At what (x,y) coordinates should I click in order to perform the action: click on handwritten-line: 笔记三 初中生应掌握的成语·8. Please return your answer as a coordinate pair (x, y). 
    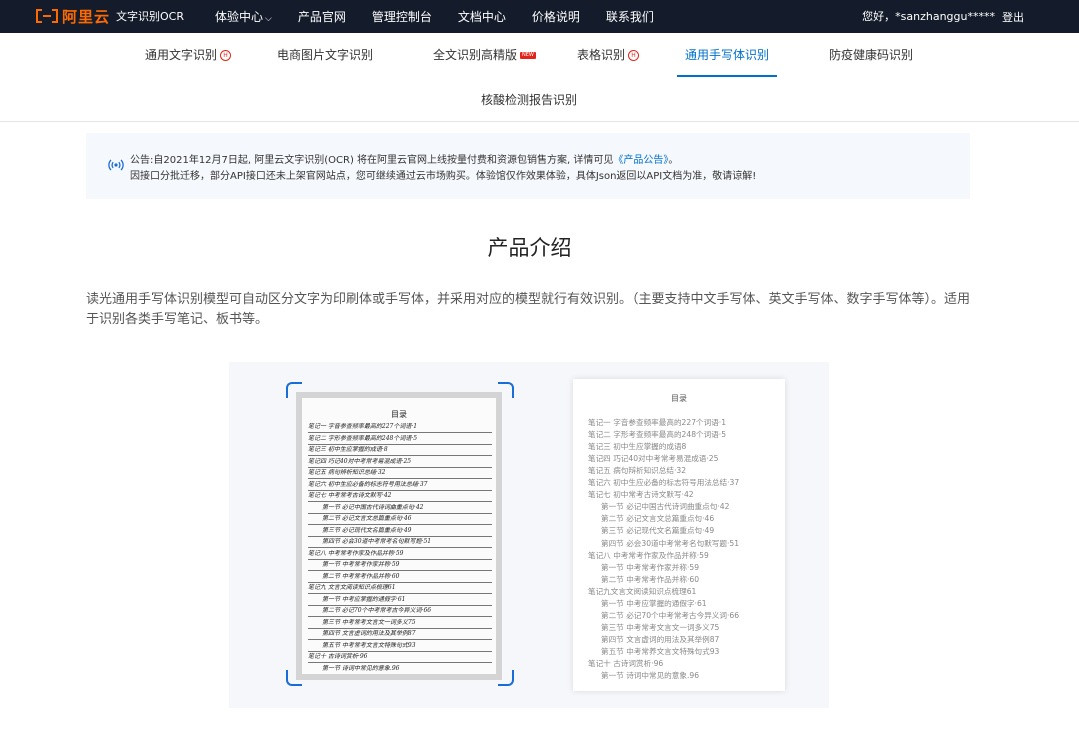
    Looking at the image, I should click on (400, 450).